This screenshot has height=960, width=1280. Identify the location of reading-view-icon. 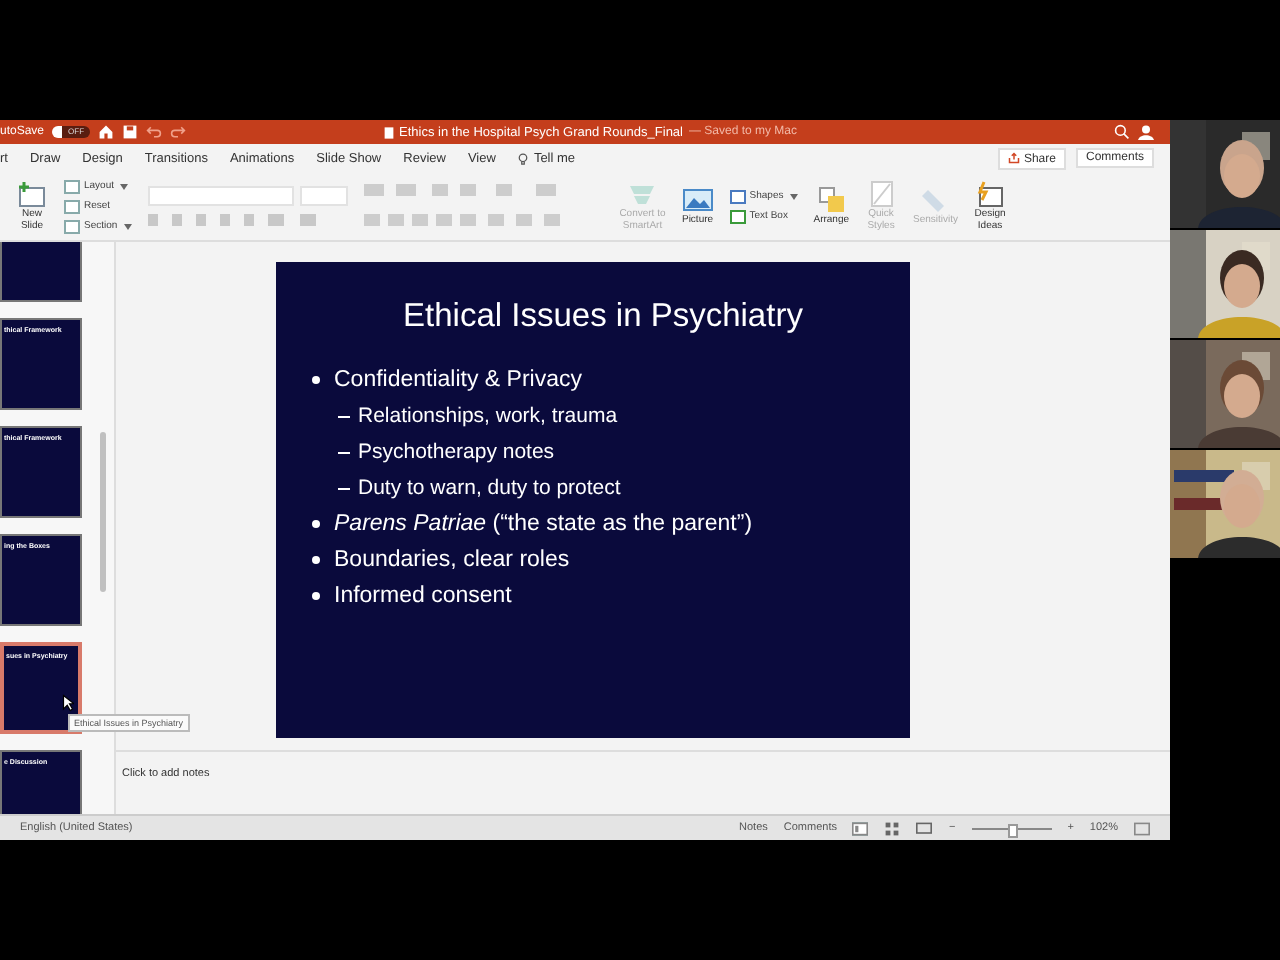
(924, 828).